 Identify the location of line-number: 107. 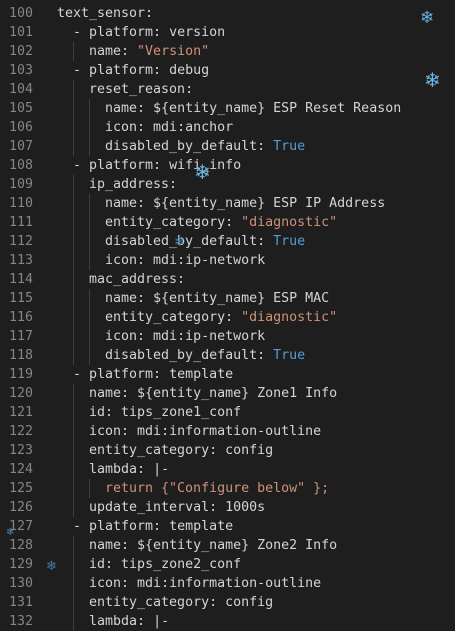
(20, 146).